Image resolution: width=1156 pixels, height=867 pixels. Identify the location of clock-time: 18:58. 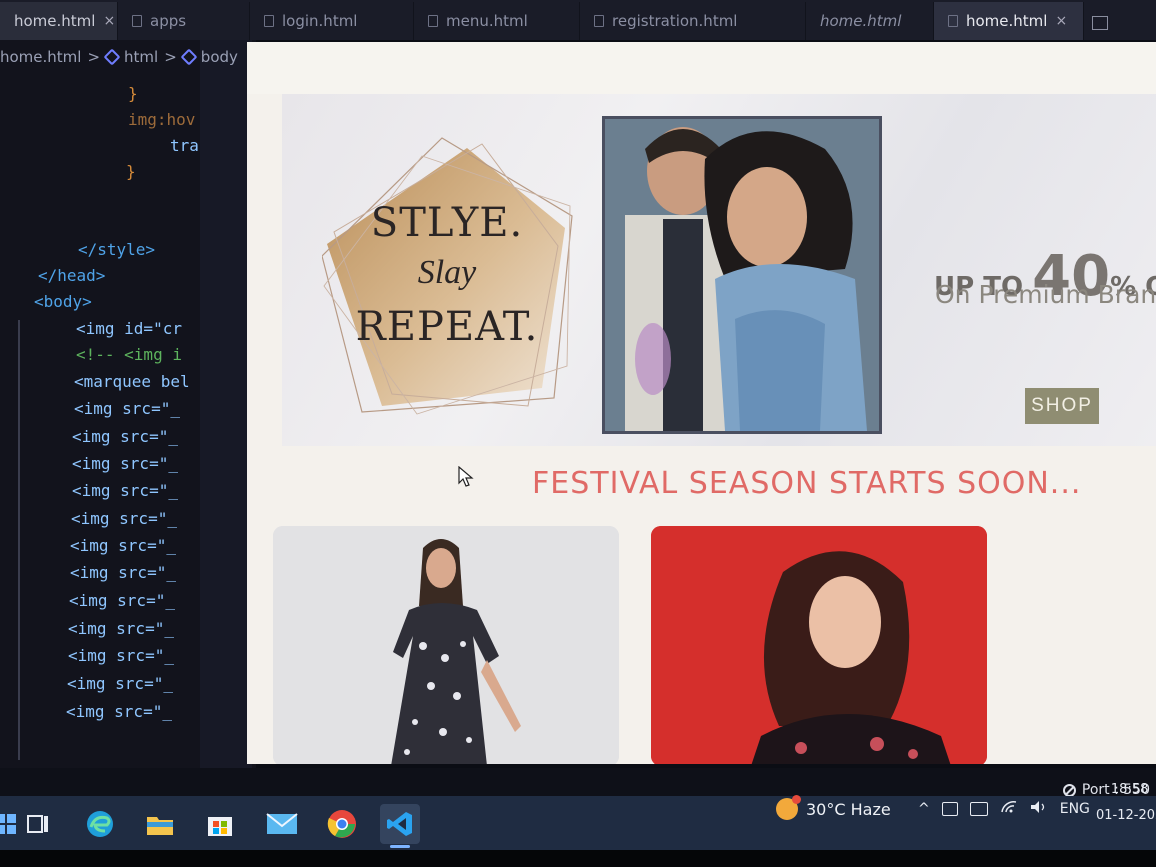
(1129, 789).